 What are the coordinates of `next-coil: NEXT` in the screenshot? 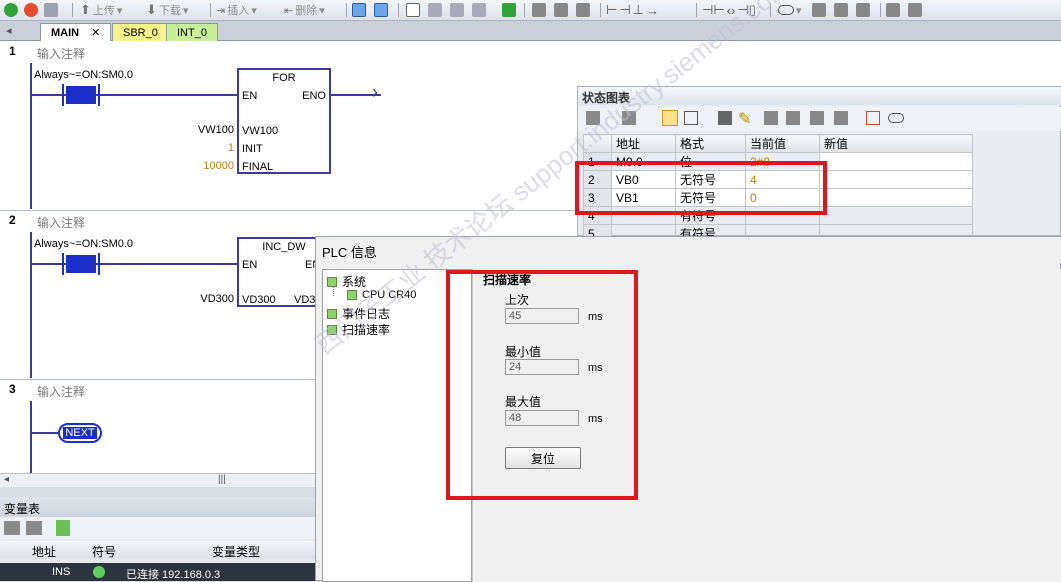 It's located at (80, 433).